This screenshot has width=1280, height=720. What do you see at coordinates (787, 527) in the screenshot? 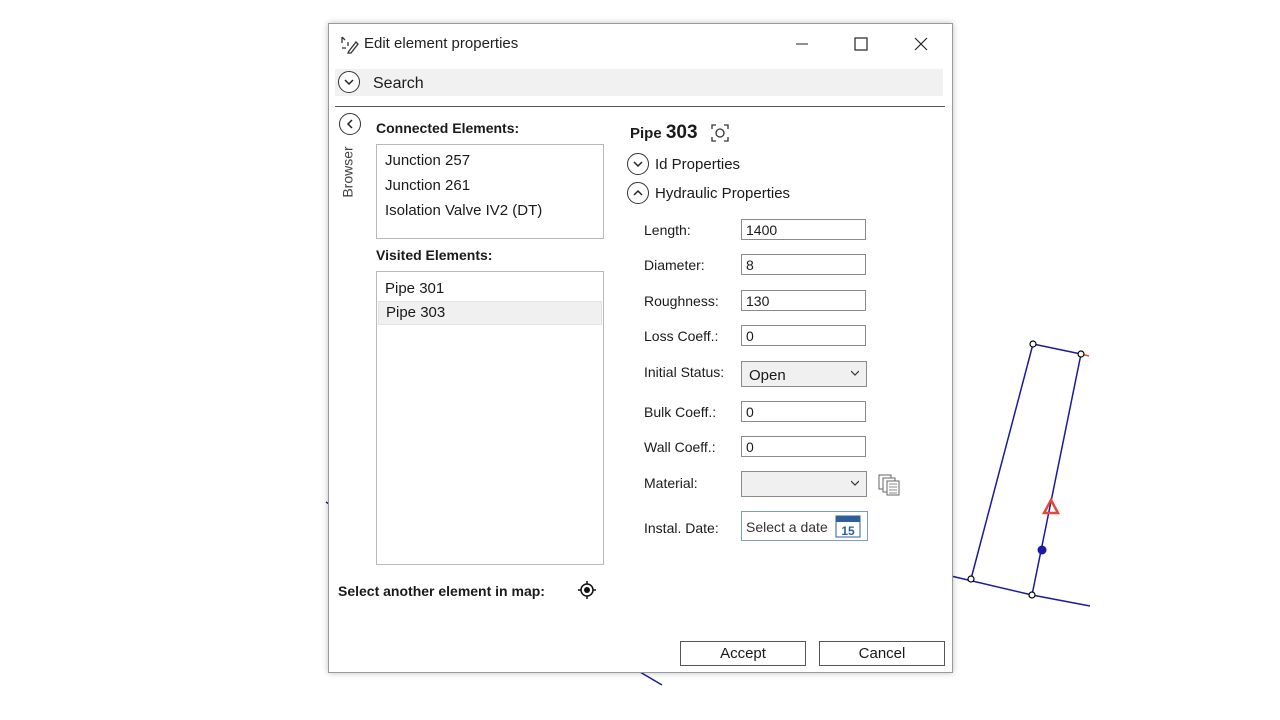
I see `install-date-placeholder: Select a date` at bounding box center [787, 527].